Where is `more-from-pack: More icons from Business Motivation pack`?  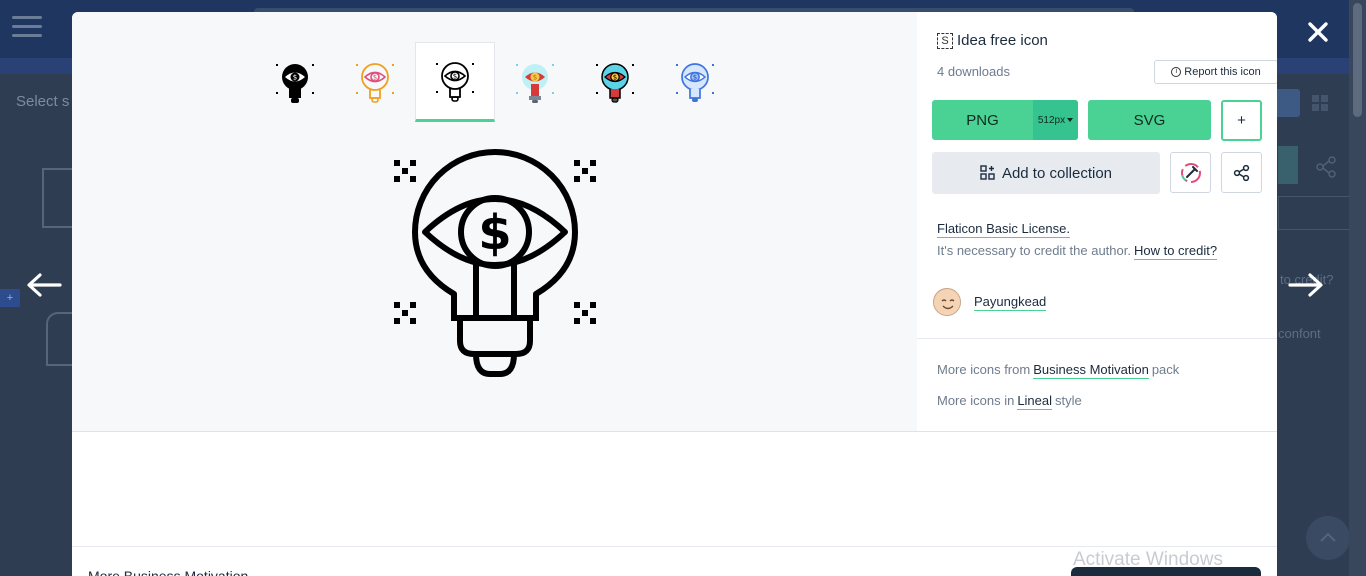 more-from-pack: More icons from Business Motivation pack is located at coordinates (1058, 370).